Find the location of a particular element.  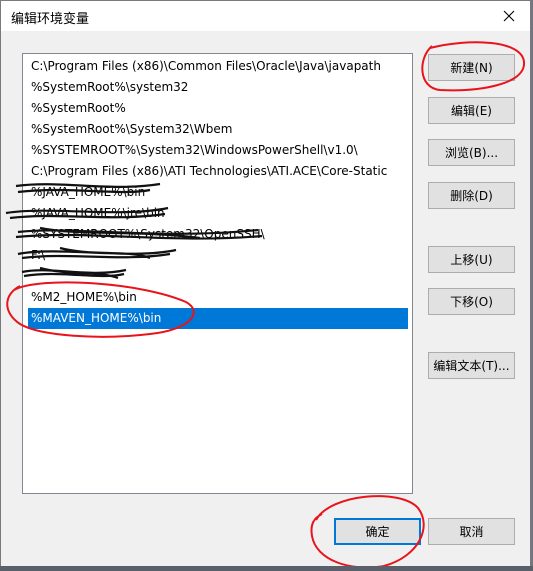

close-button is located at coordinates (509, 16).